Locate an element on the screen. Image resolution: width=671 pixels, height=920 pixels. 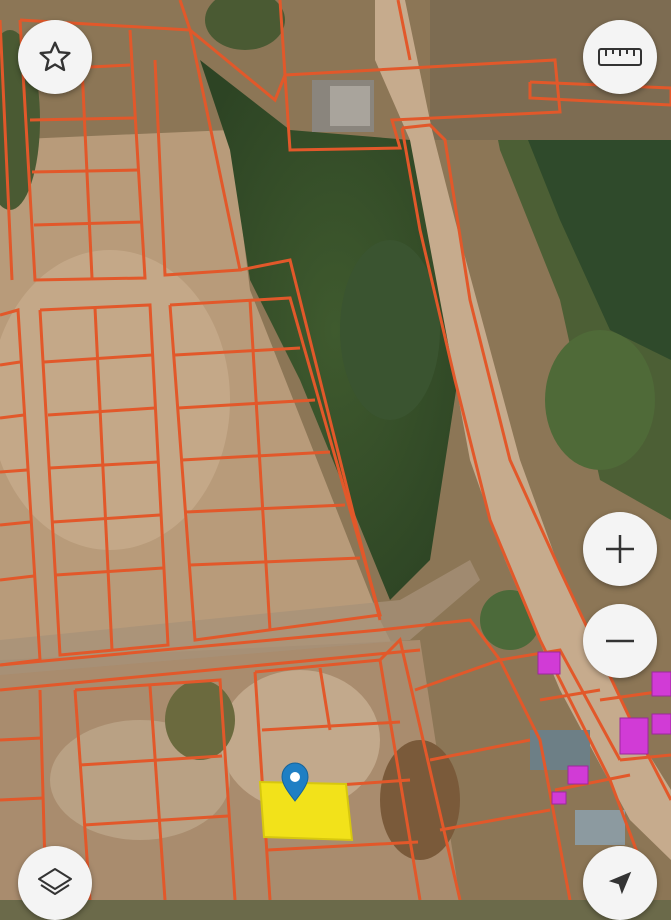
favorite-button is located at coordinates (55, 57).